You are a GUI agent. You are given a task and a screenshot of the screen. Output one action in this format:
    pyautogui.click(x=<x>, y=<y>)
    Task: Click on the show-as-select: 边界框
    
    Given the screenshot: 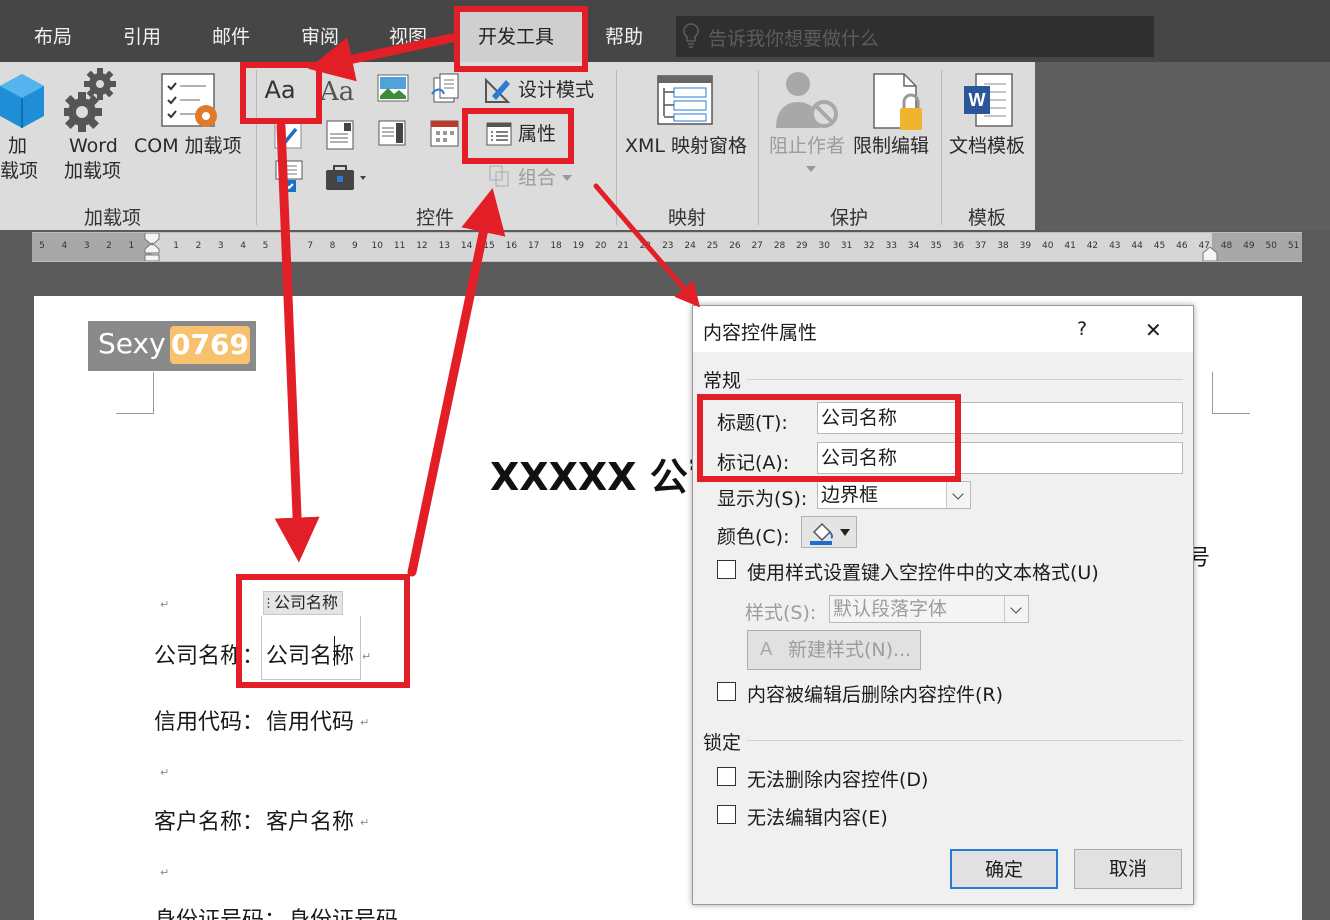 What is the action you would take?
    pyautogui.click(x=894, y=495)
    